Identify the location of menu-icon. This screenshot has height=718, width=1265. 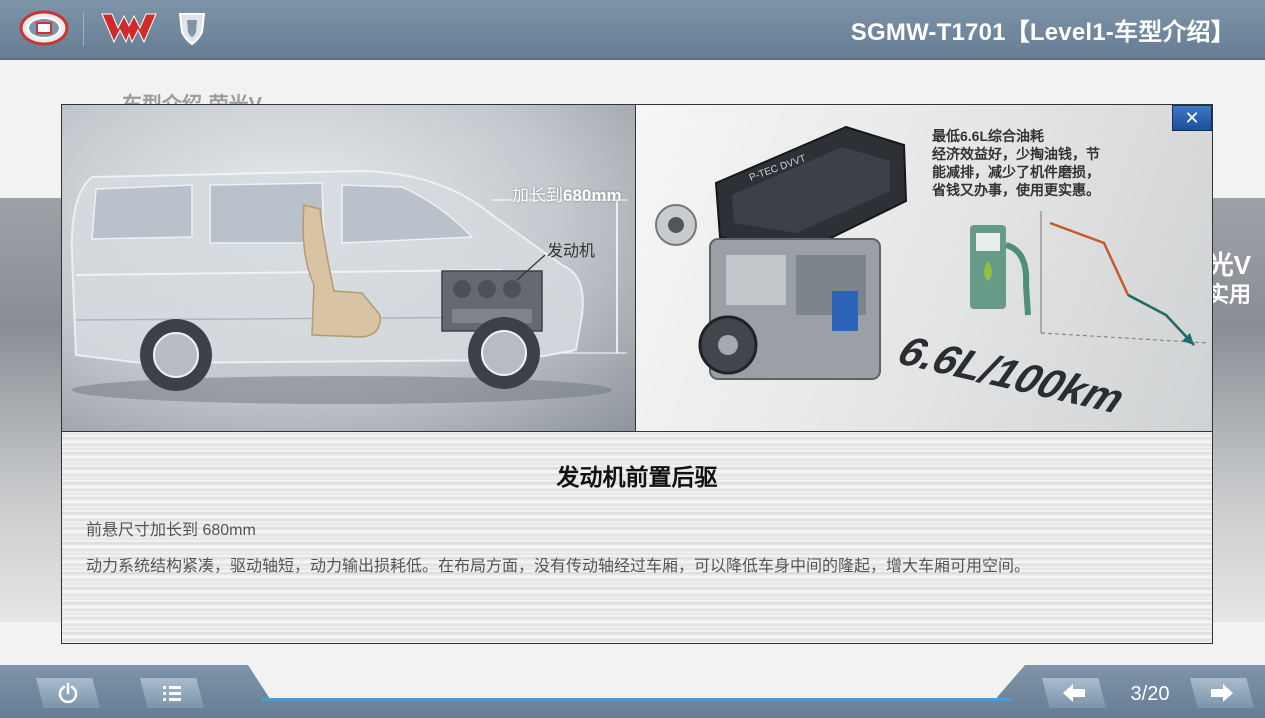
(172, 693).